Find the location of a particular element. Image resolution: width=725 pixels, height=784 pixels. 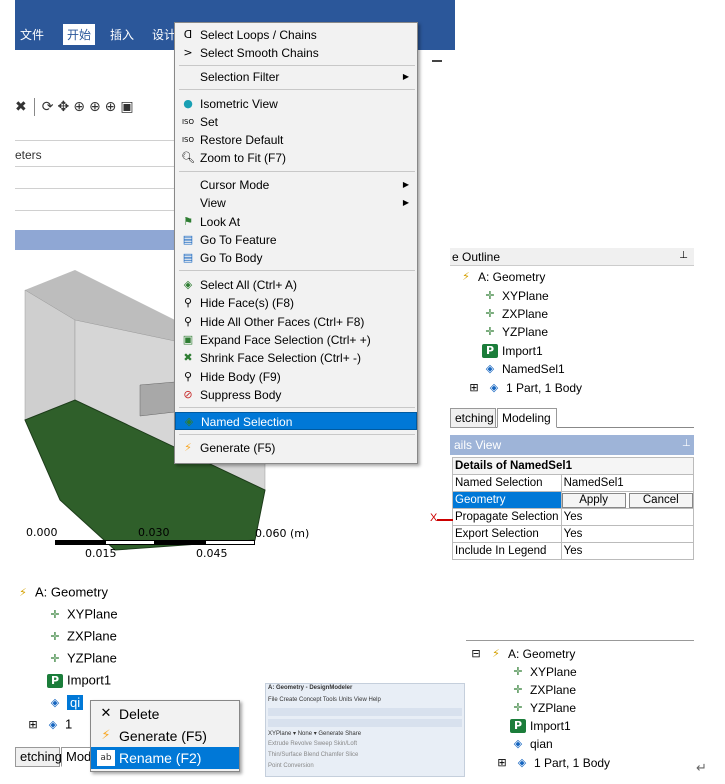

zoom-icon: ⊕ is located at coordinates (79, 107).